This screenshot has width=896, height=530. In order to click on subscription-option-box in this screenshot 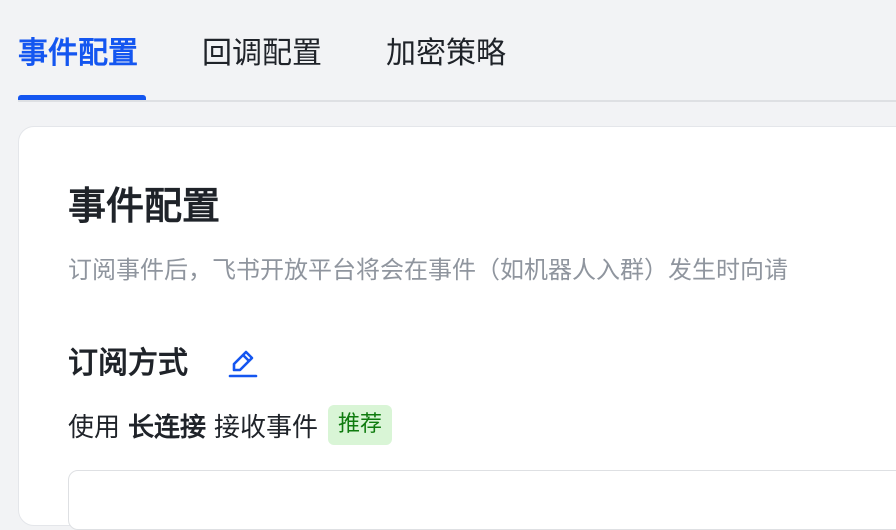, I will do `click(482, 500)`.